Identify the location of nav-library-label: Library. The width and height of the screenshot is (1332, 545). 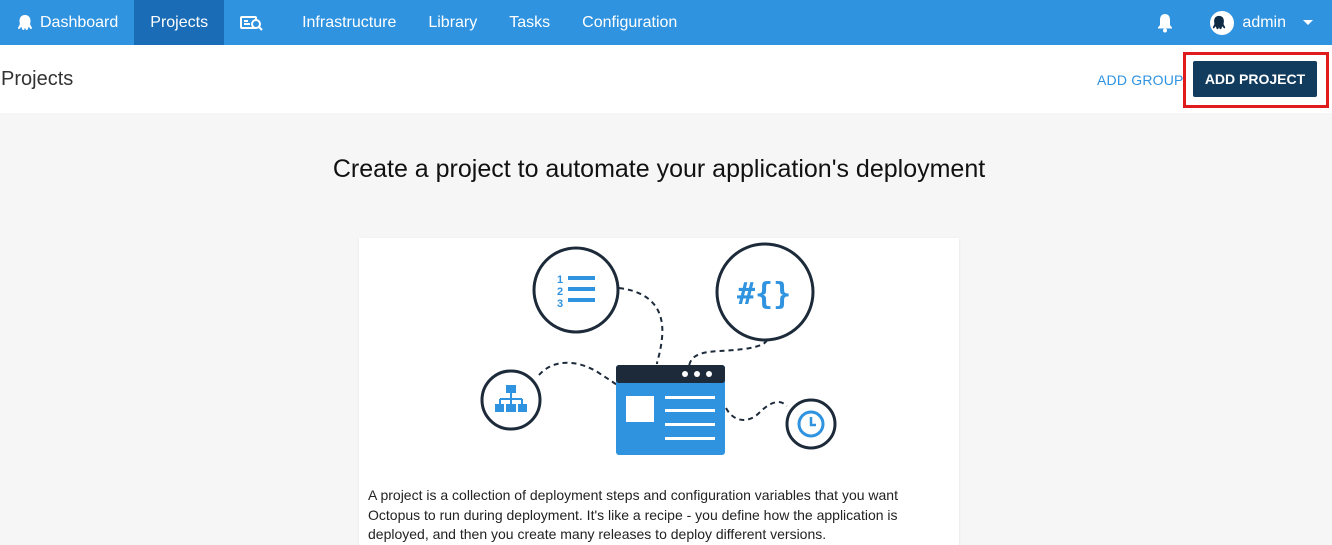
(453, 22).